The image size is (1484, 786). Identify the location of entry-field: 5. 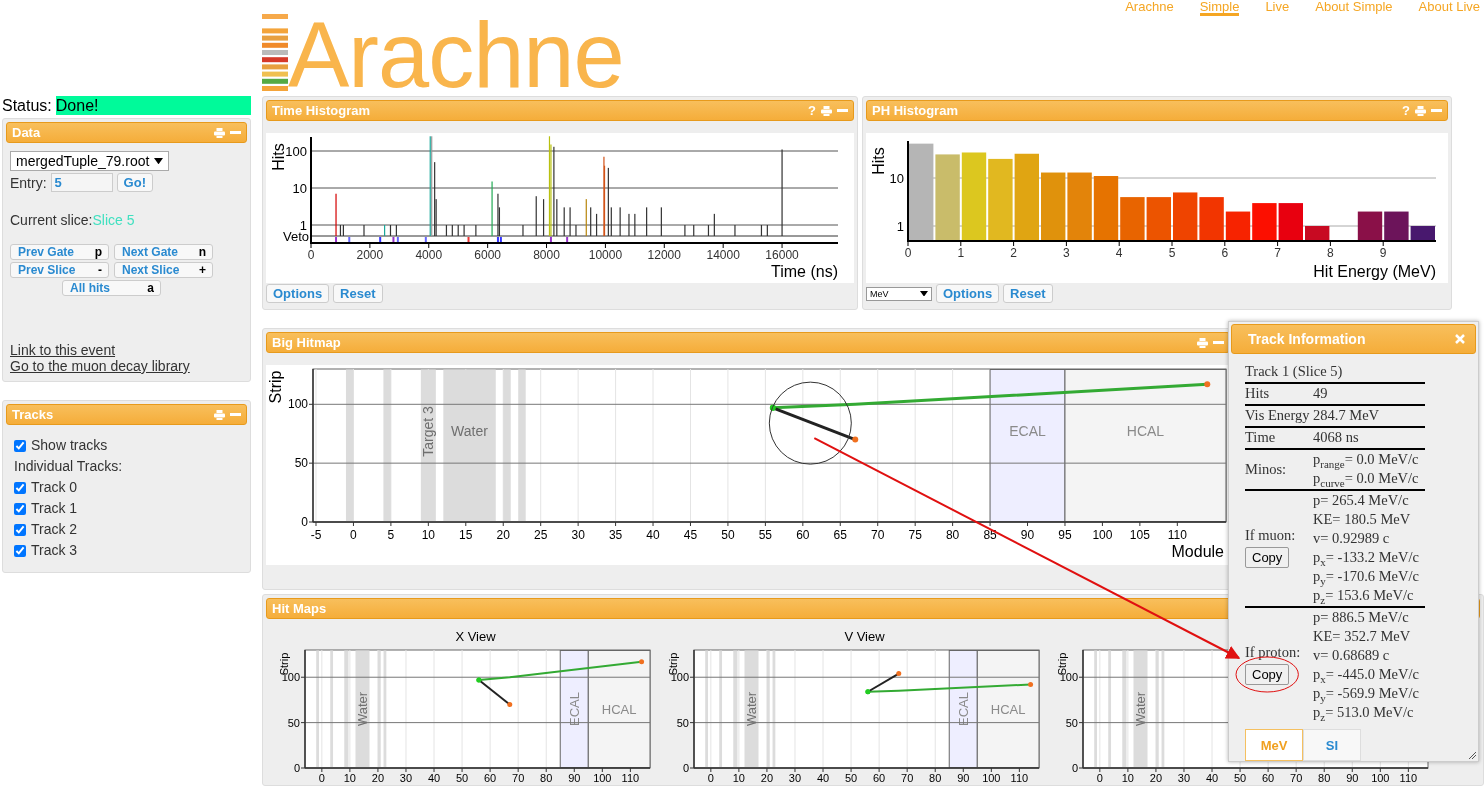
(81, 182).